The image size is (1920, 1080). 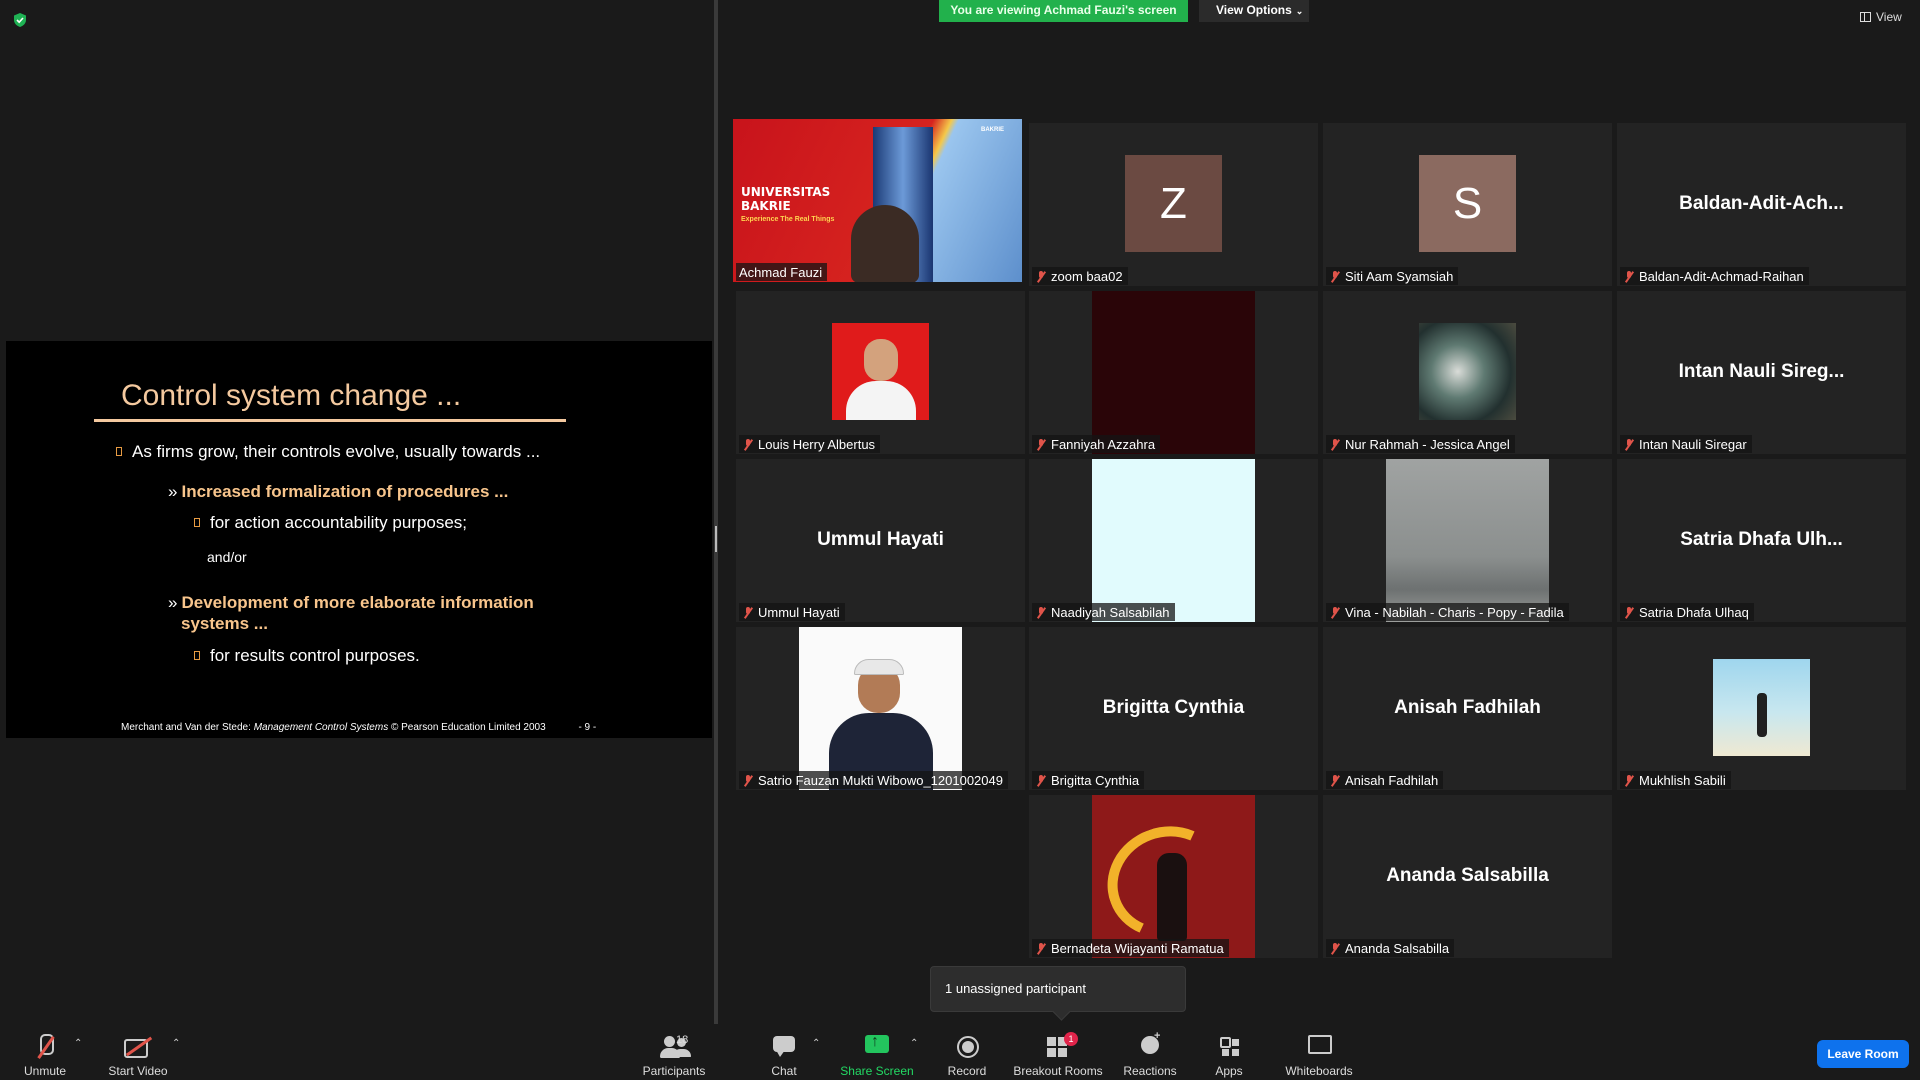 I want to click on participant-tile: Intan Nauli Sireg... Intan Nauli Siregar, so click(x=1761, y=372).